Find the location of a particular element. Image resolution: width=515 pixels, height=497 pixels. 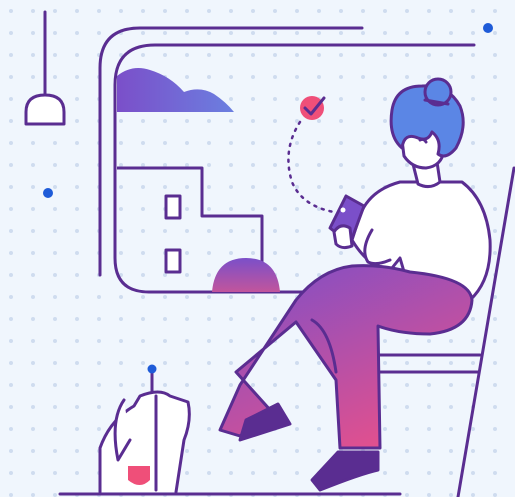

checkmark-badge-icon is located at coordinates (313, 108).